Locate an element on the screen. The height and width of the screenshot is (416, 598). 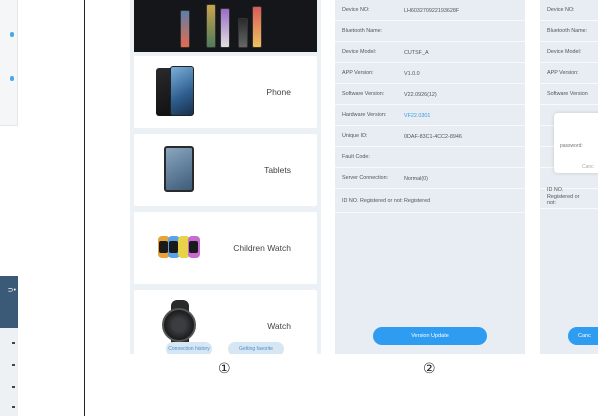
info-row: Bluetooth Name: is located at coordinates (569, 31).